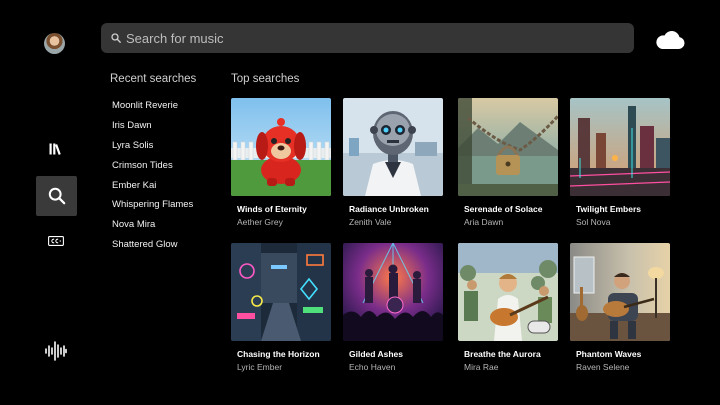 The height and width of the screenshot is (405, 720). I want to click on album-card: Radiance Unbroken Zenith Vale, so click(393, 162).